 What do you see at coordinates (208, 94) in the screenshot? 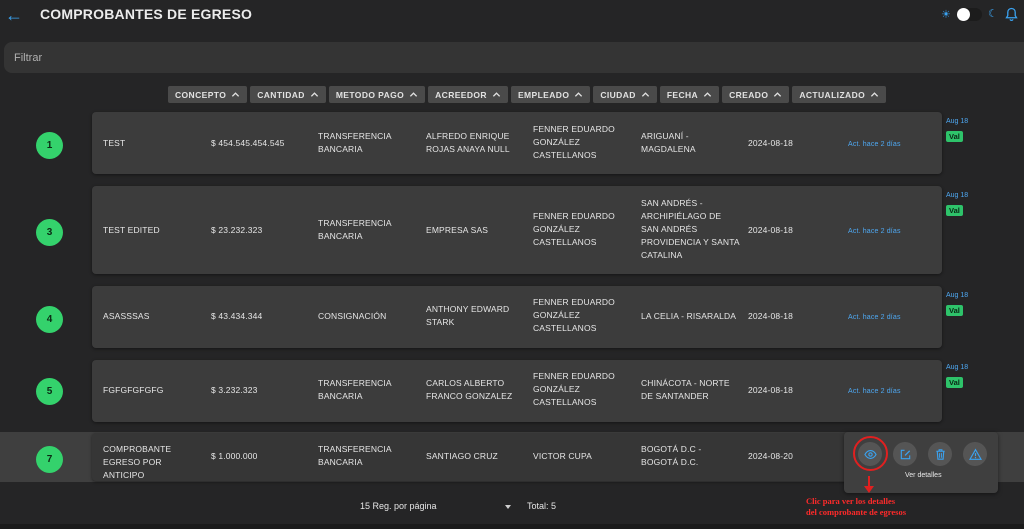
I see `sort-concepto: CONCEPTO` at bounding box center [208, 94].